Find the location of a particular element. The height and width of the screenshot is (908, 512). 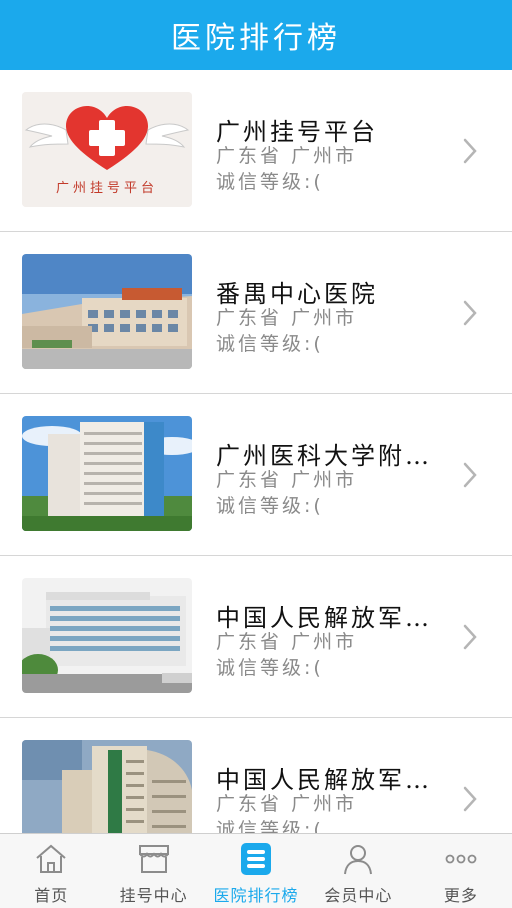

hospital-tower-image is located at coordinates (107, 473).